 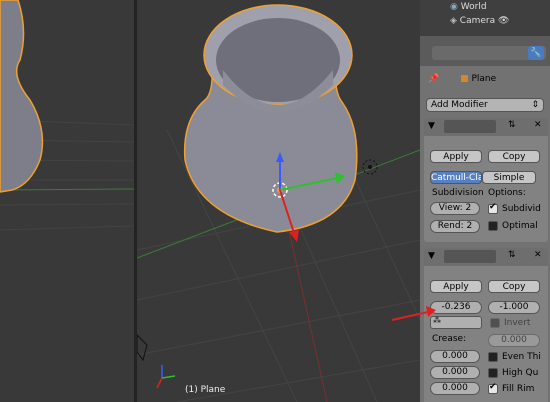 I want to click on high-quality-checkbox, so click(x=493, y=373).